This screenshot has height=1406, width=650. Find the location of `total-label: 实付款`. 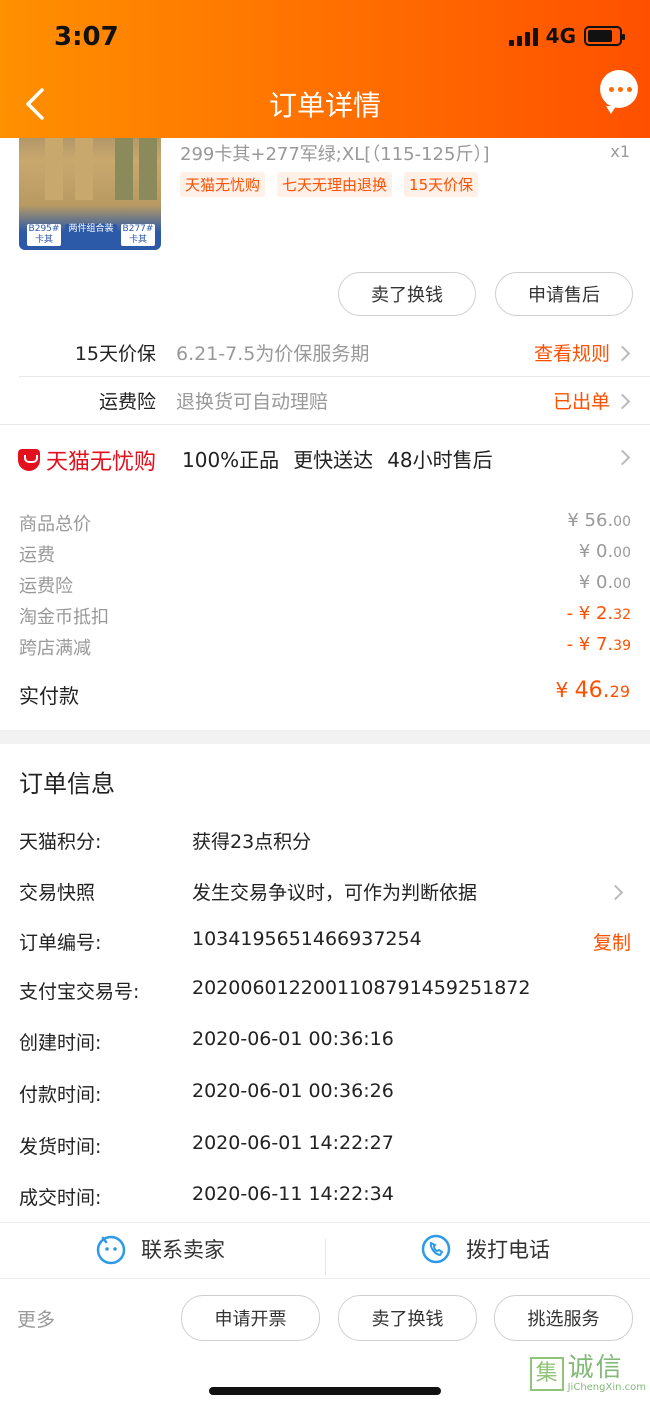

total-label: 实付款 is located at coordinates (49, 696).